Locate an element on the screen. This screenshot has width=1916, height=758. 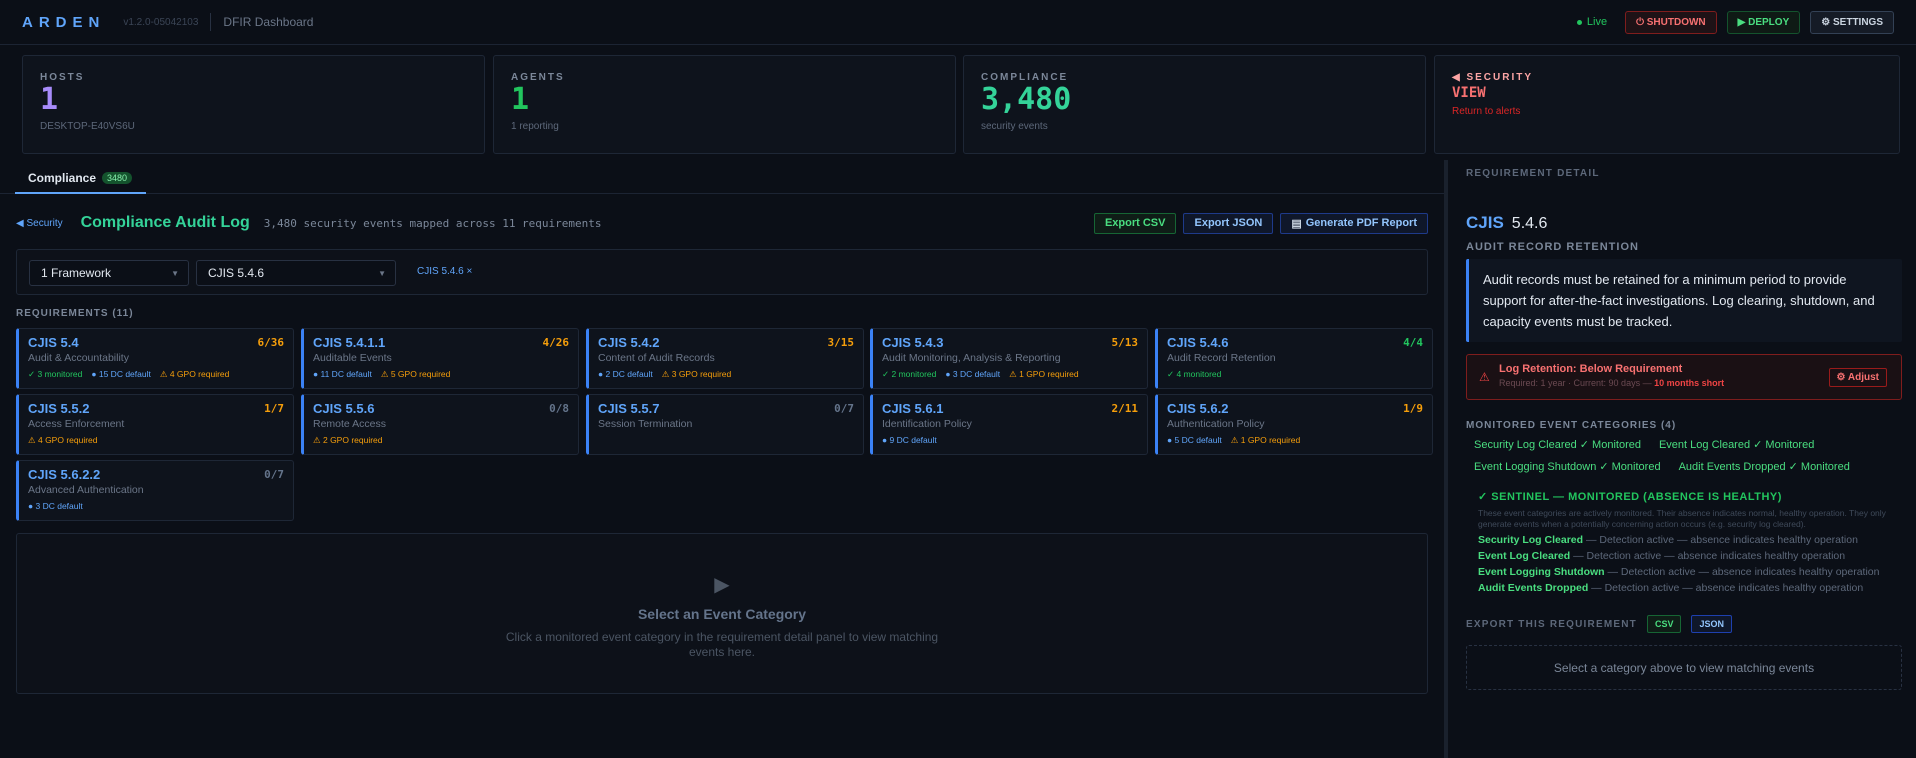
dc-default-tag: ● 15 DC default is located at coordinates (121, 374).